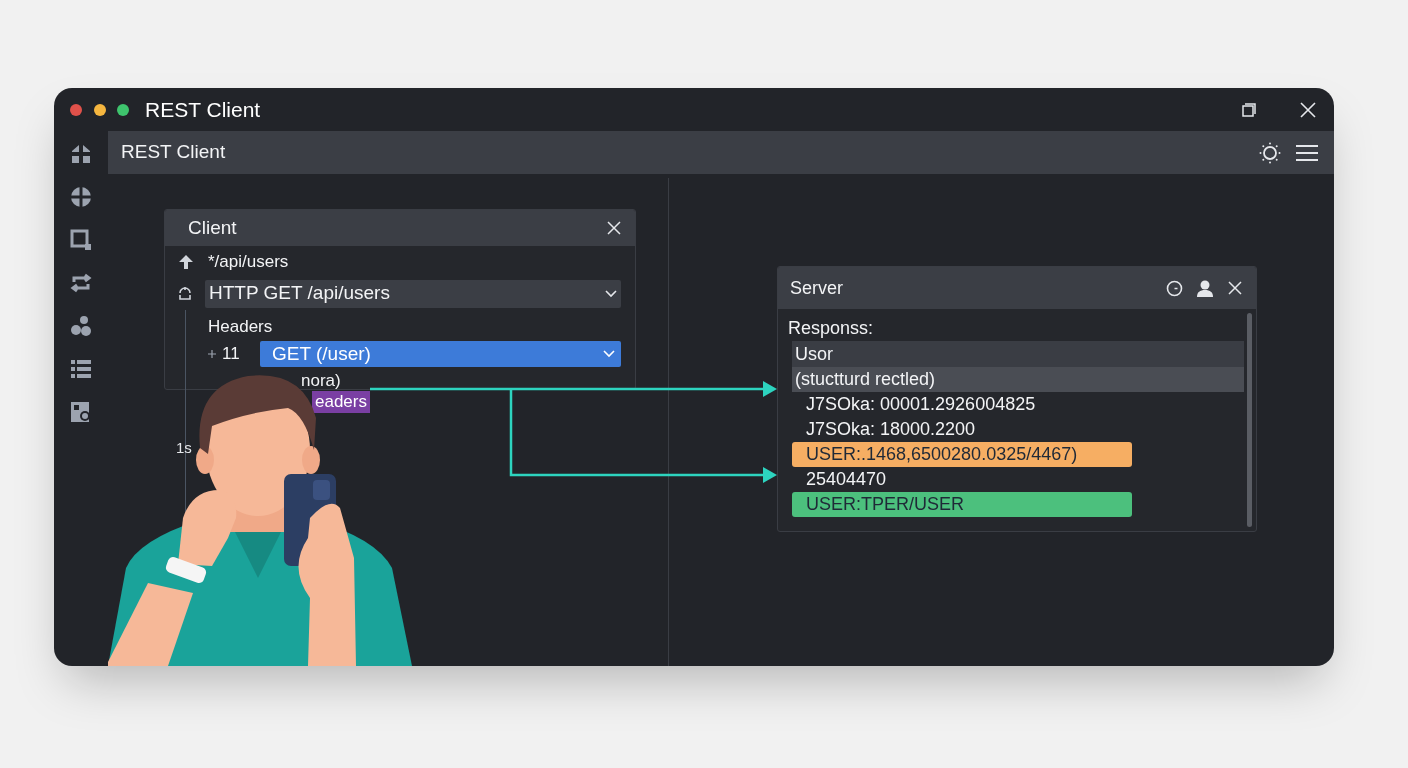 The image size is (1408, 768). Describe the element at coordinates (831, 328) in the screenshot. I see `response-label: Responss:` at that location.